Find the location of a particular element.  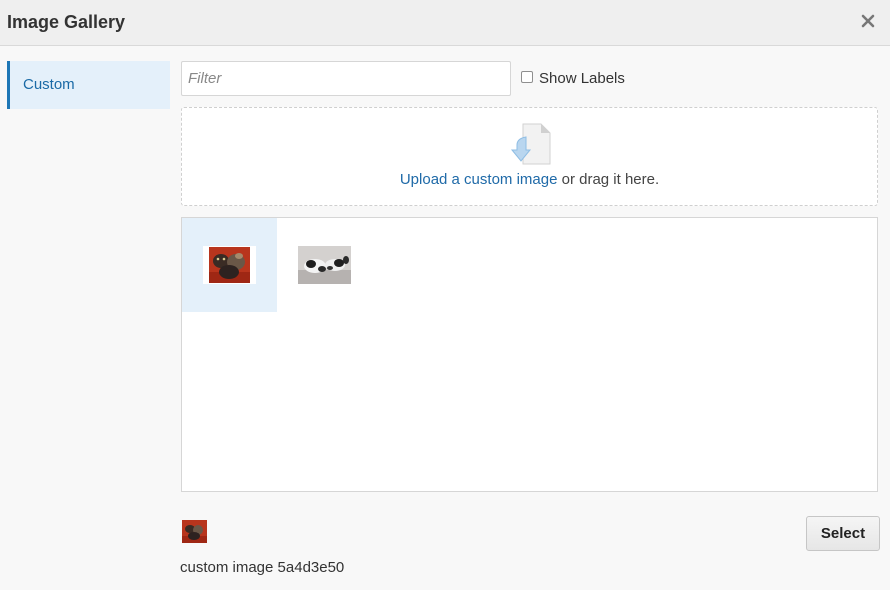

show-labels-toggle: Show Labels is located at coordinates (573, 78).